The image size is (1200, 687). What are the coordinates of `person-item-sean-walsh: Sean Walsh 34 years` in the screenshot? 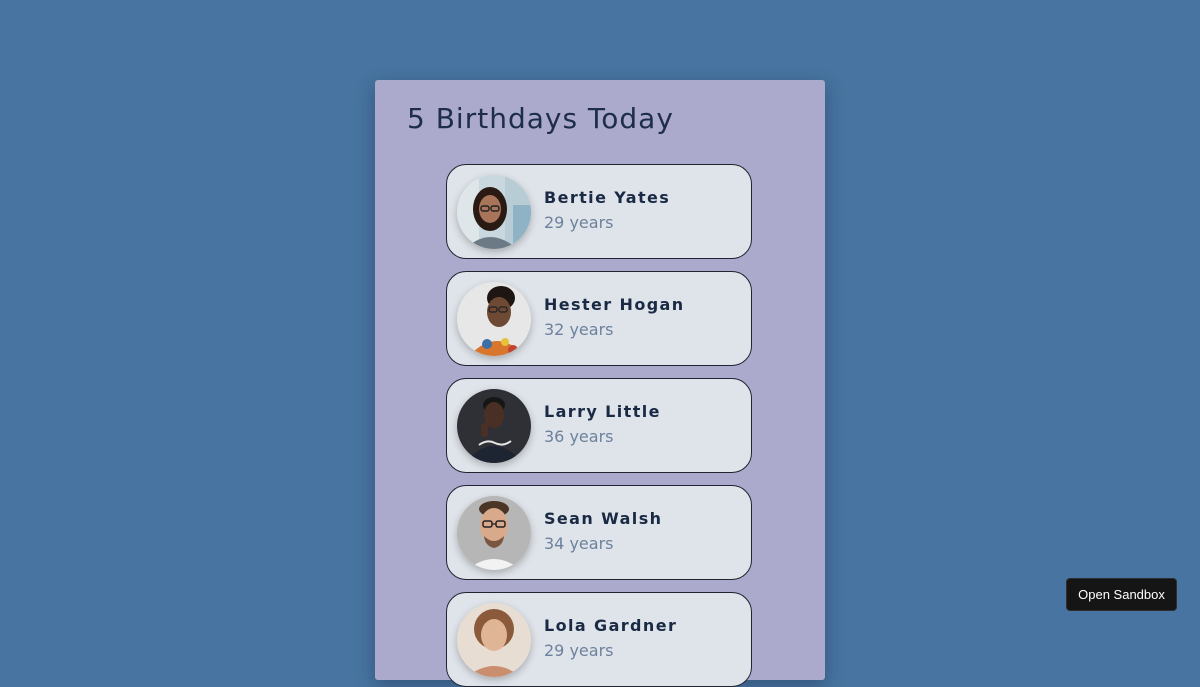 It's located at (599, 532).